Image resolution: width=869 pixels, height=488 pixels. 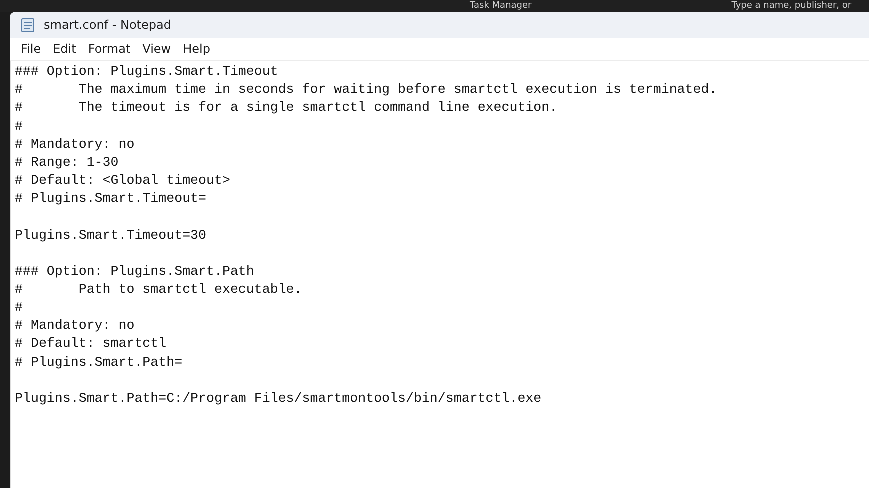 I want to click on text-line: # Default: <Global timeout>, so click(x=122, y=181).